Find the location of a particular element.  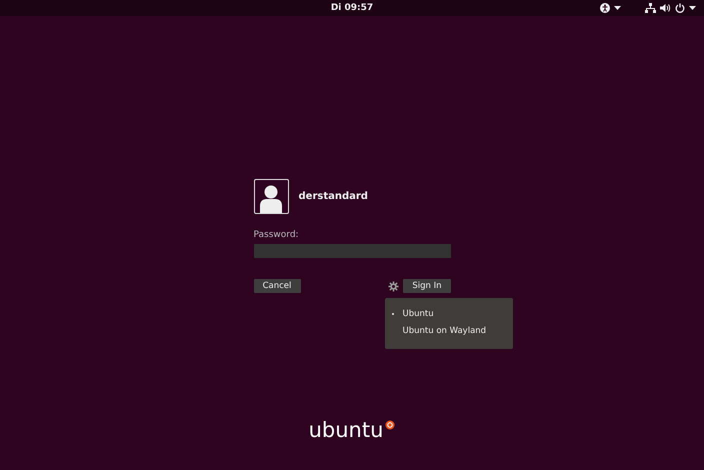

user-avatar is located at coordinates (271, 196).